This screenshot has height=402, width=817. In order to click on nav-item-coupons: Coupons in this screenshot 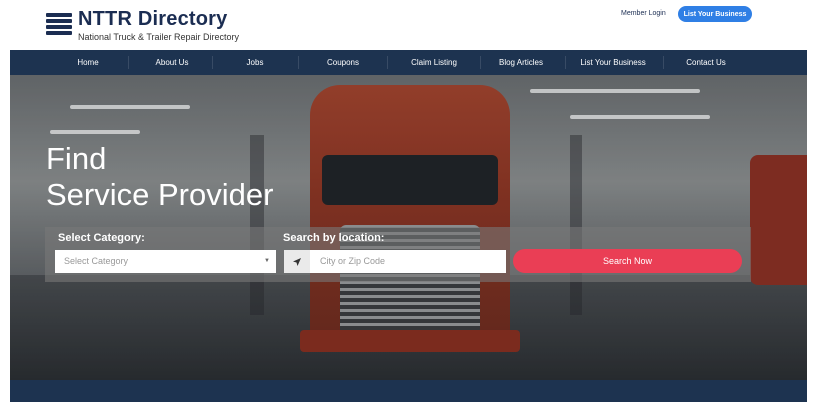, I will do `click(343, 62)`.